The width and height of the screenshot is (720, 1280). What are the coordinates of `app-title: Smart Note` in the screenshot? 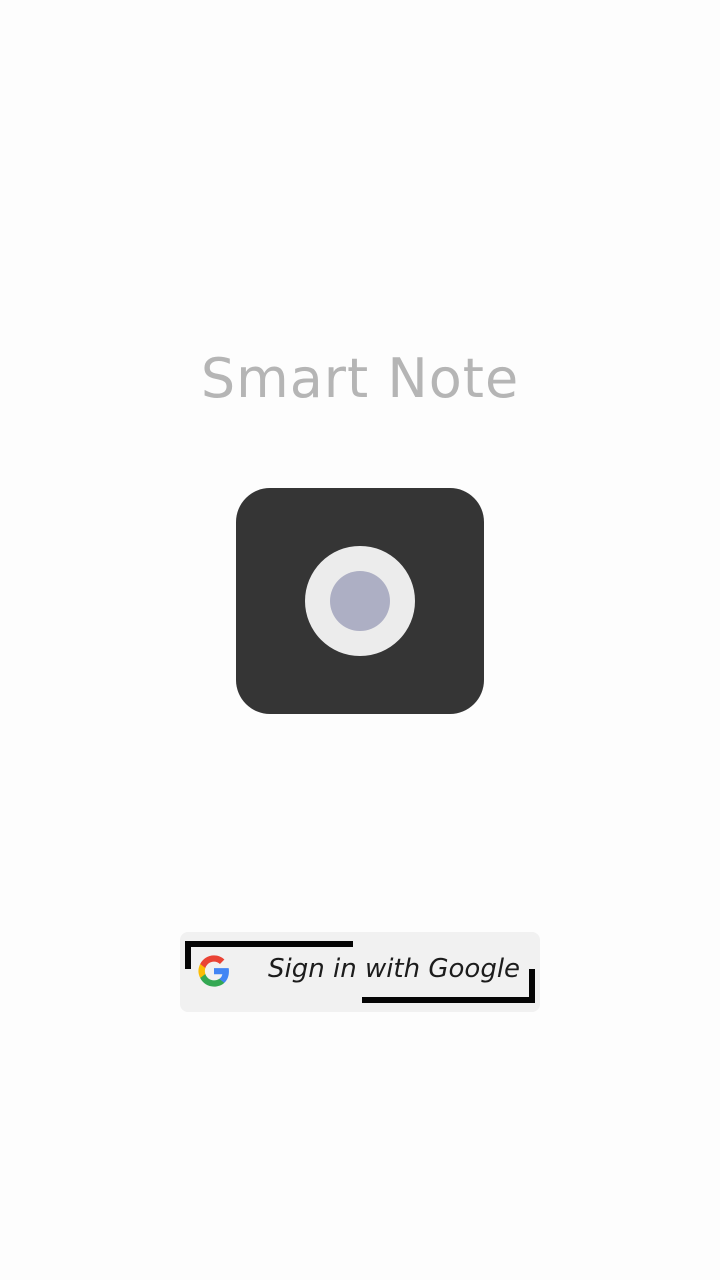 It's located at (360, 378).